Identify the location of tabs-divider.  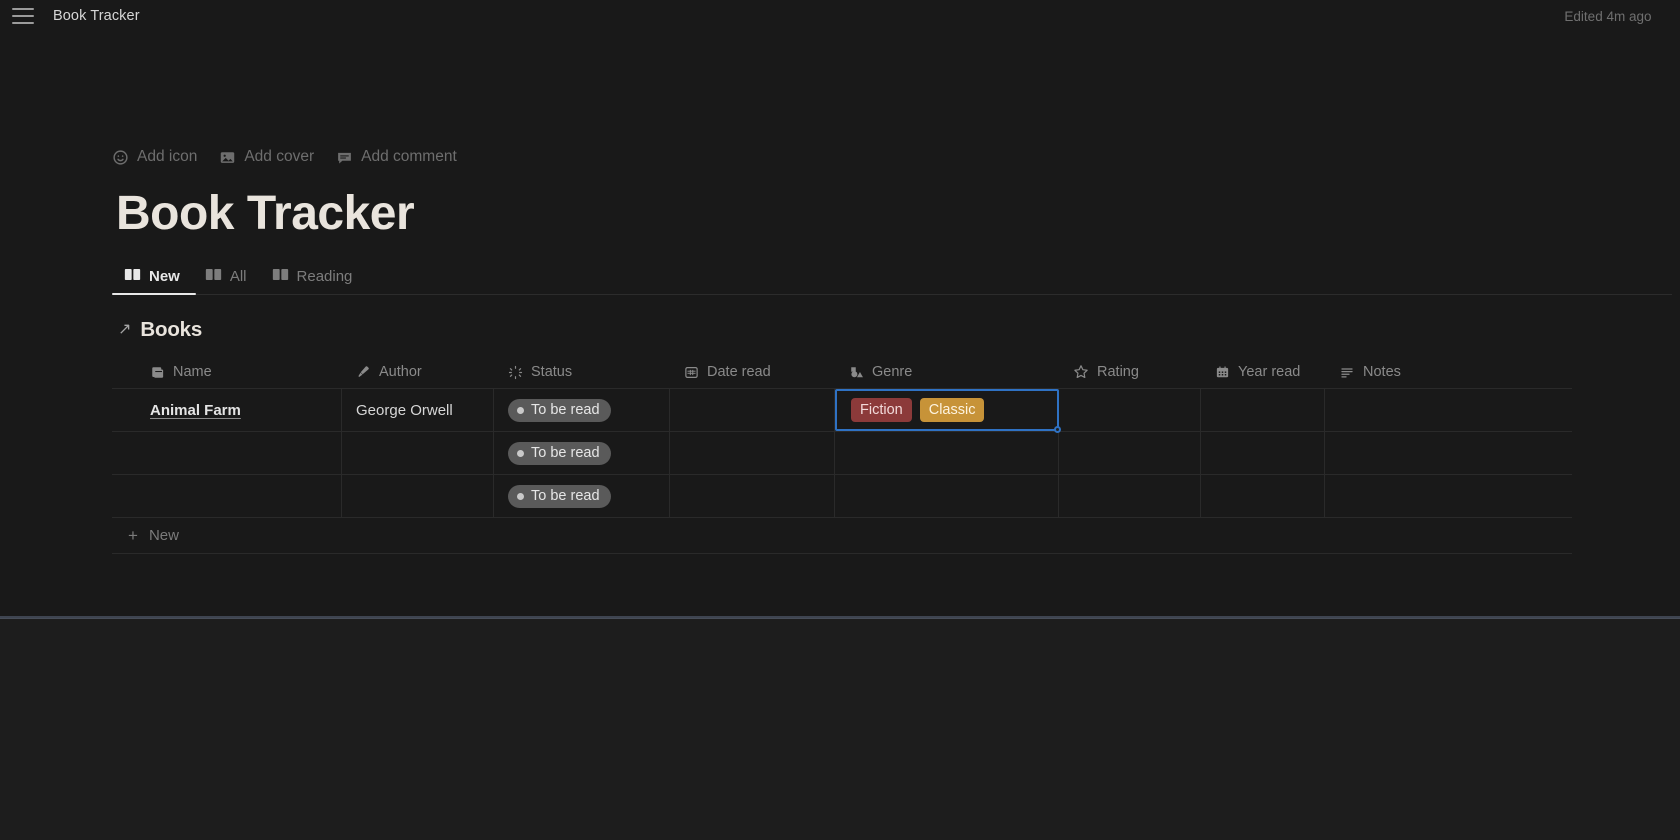
(892, 295).